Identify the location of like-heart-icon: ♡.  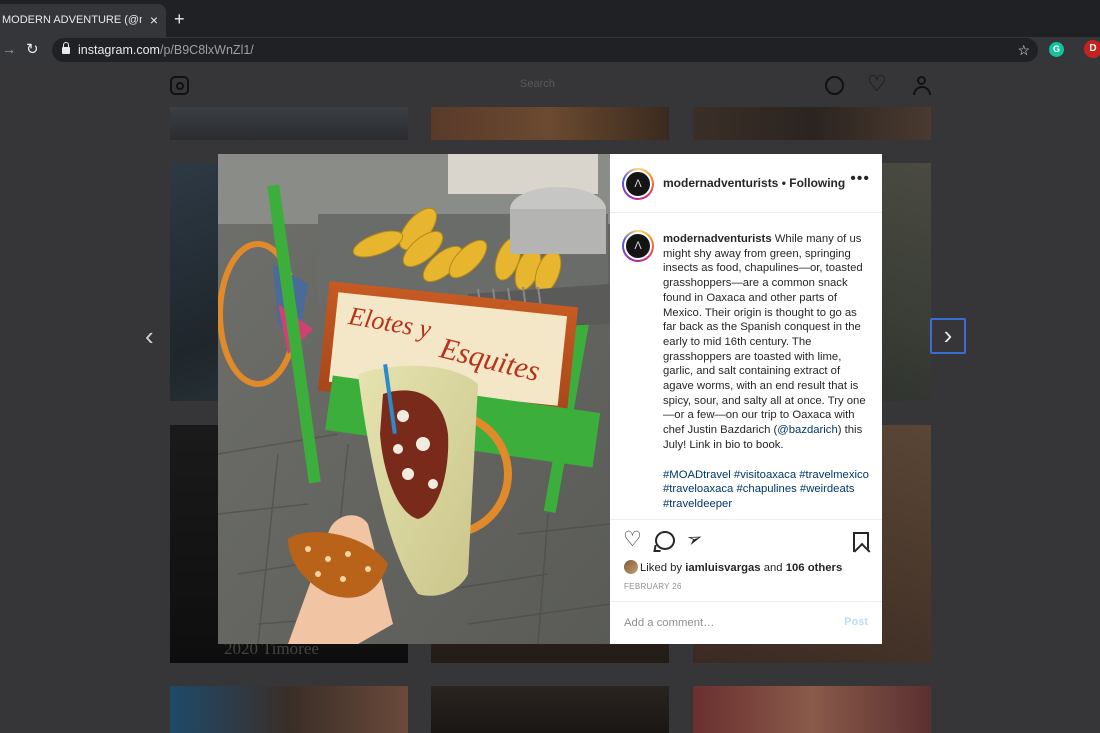
(632, 540).